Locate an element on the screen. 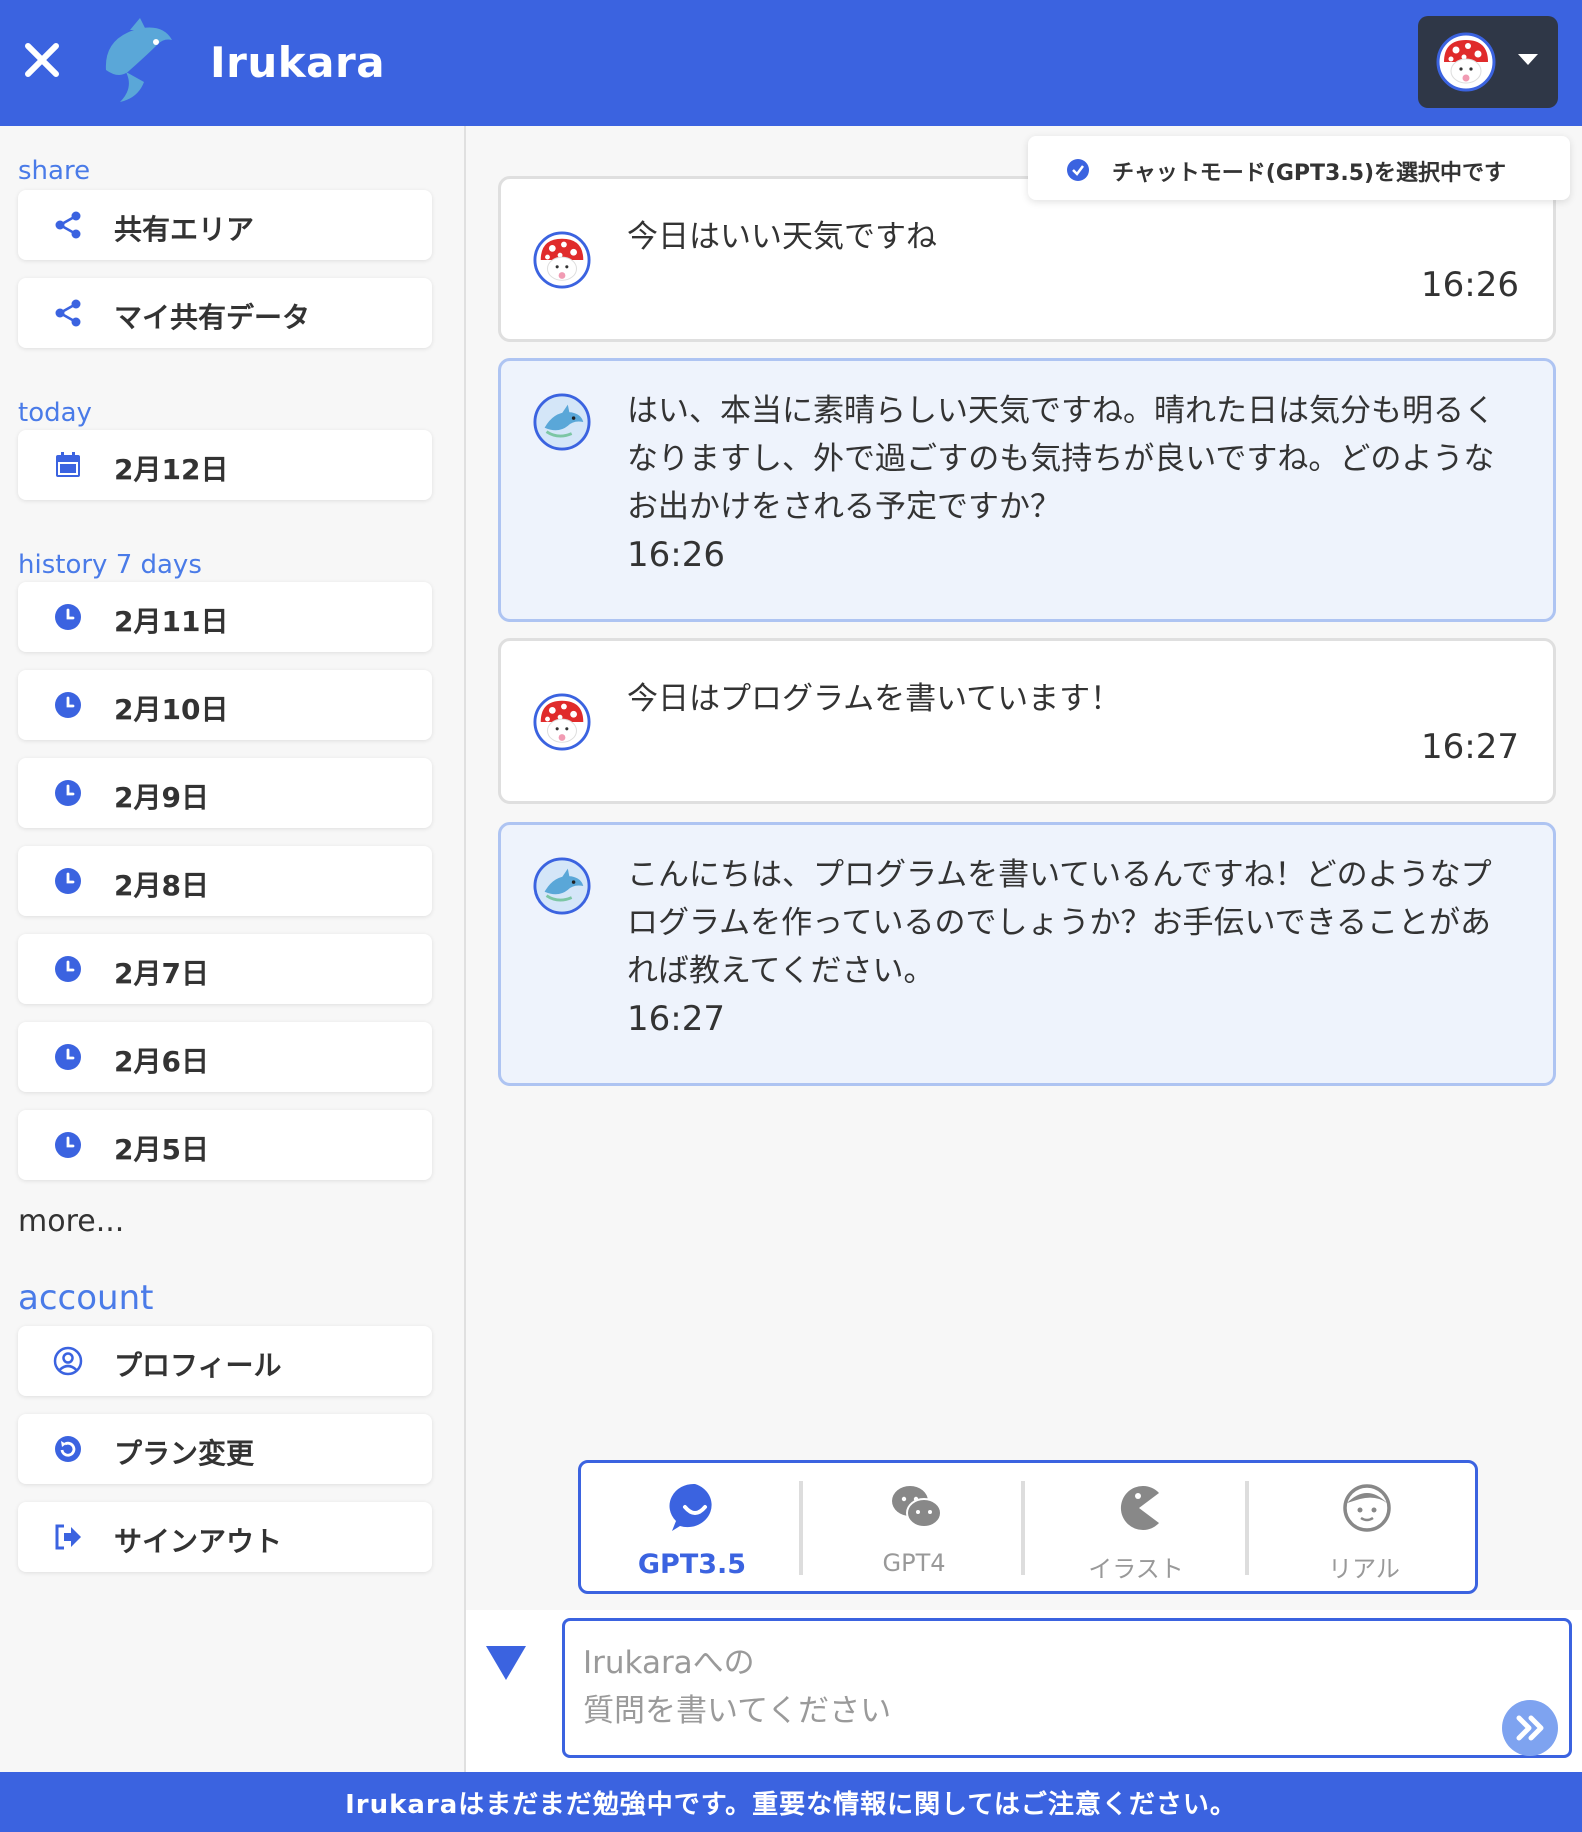  user-circle-icon is located at coordinates (68, 1361).